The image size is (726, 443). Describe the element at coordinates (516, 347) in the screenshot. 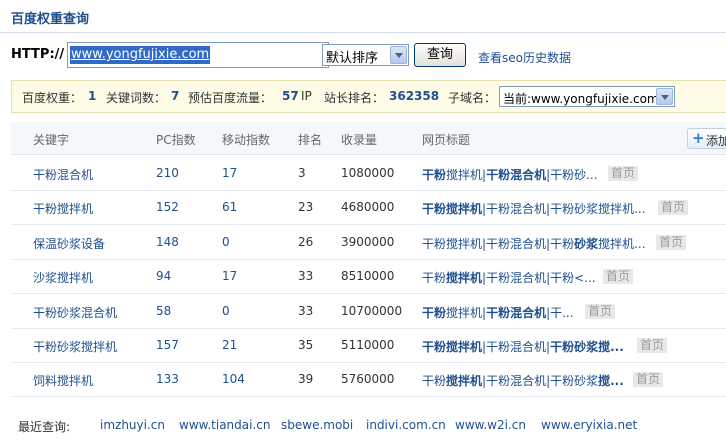

I see `title-segment: |干粉混合机|` at that location.